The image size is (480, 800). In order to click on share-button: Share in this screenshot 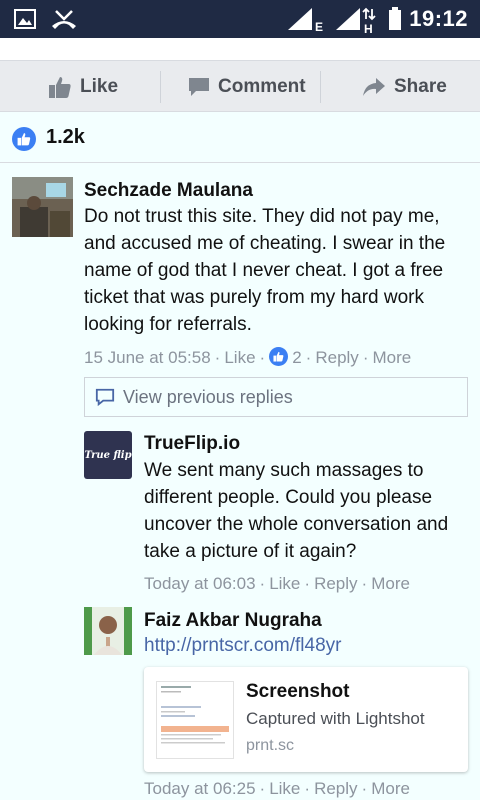, I will do `click(404, 87)`.